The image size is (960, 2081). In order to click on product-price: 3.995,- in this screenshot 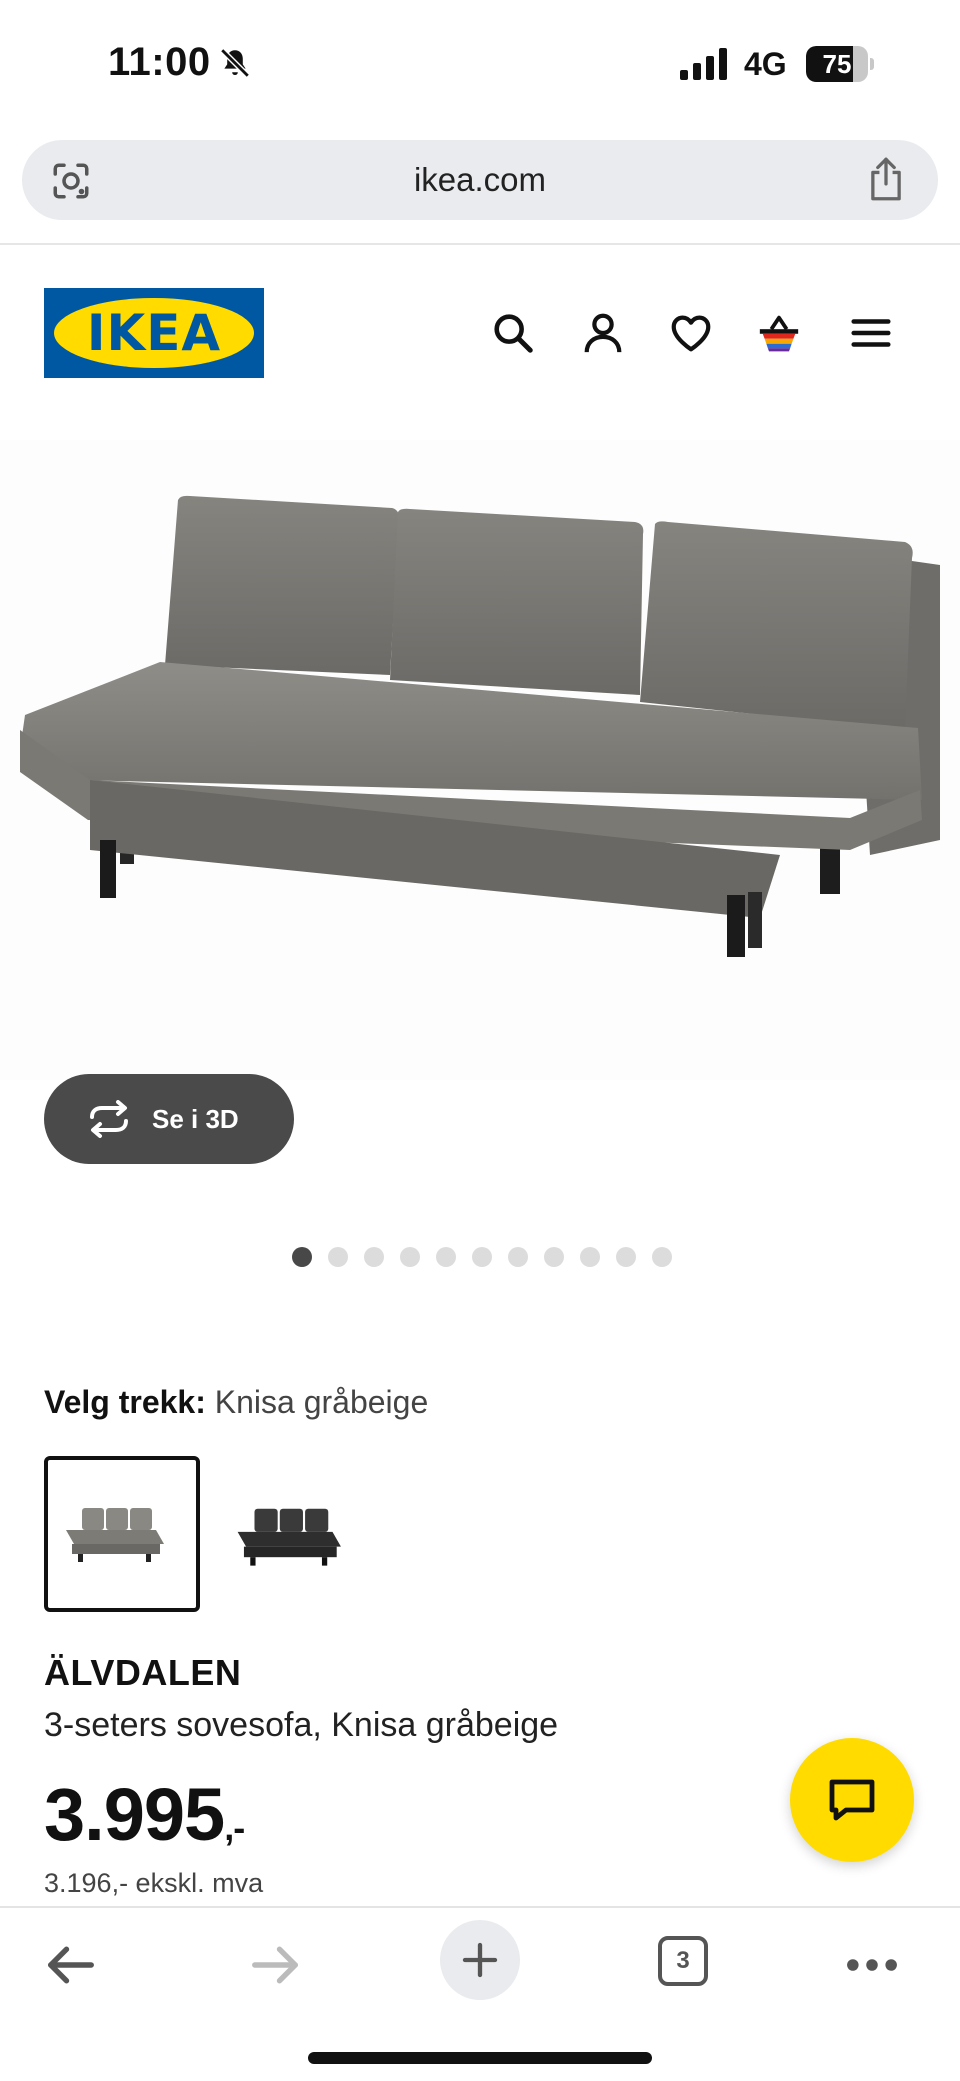, I will do `click(144, 1814)`.